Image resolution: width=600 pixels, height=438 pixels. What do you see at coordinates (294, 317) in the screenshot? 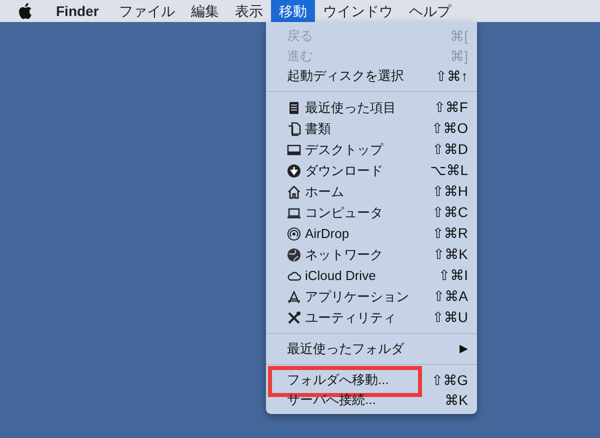
I see `tools-icon` at bounding box center [294, 317].